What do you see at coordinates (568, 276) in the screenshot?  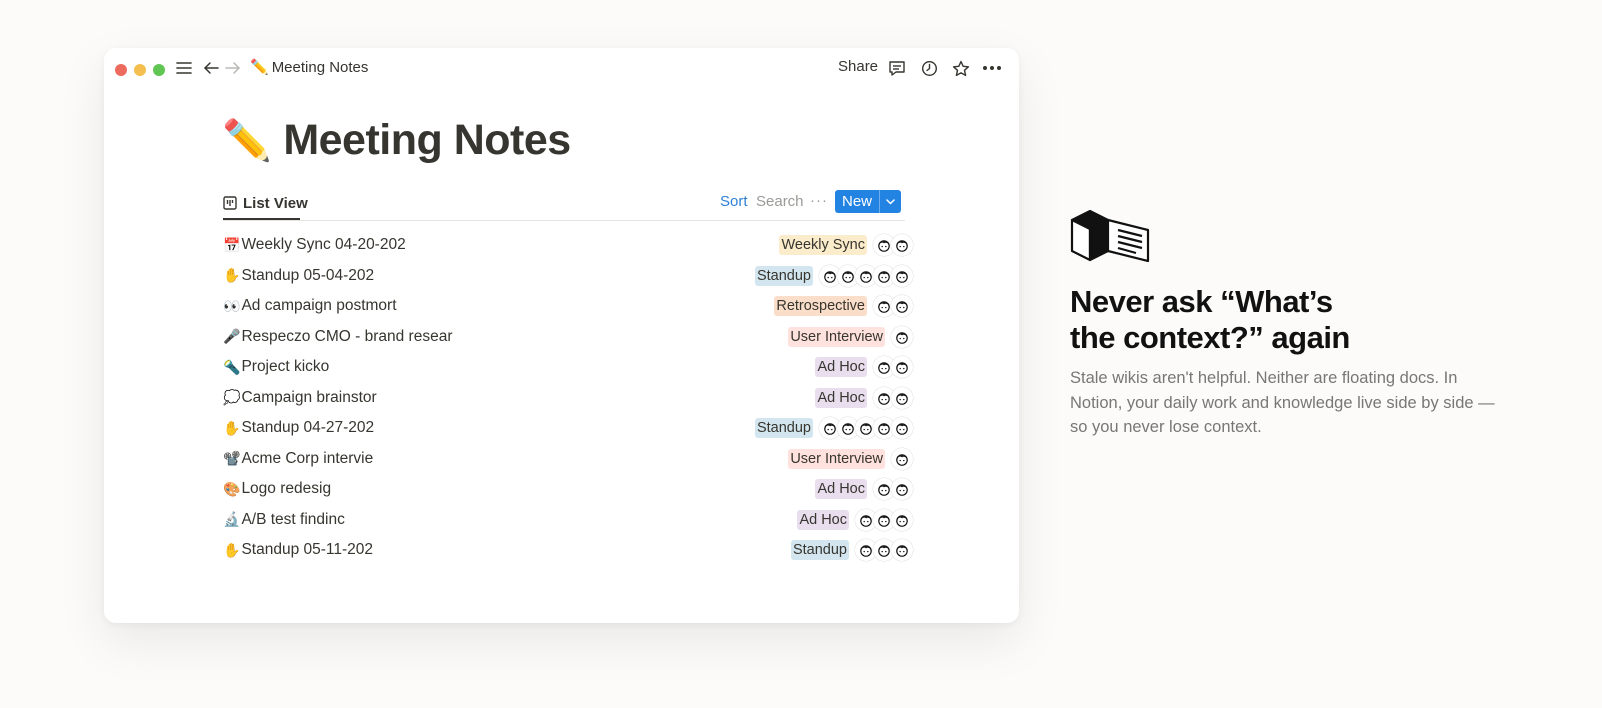 I see `list-item: ✋ Standup 05-04-202 Standup` at bounding box center [568, 276].